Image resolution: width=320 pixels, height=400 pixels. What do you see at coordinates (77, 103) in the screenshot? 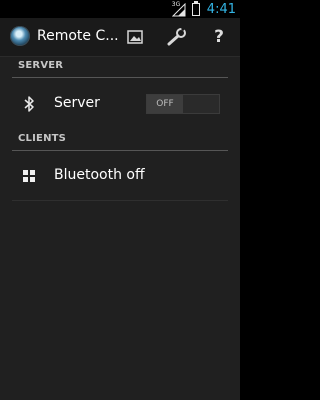
I see `server-label: Server` at bounding box center [77, 103].